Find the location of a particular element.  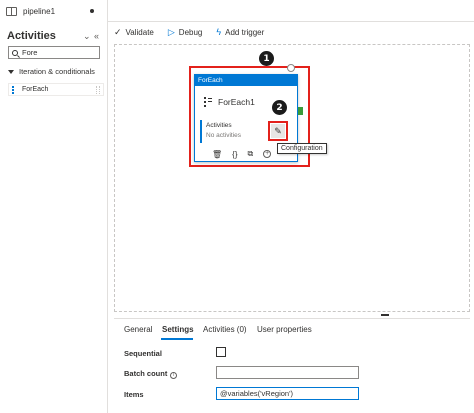

group-label: Iteration & conditionals is located at coordinates (57, 71).